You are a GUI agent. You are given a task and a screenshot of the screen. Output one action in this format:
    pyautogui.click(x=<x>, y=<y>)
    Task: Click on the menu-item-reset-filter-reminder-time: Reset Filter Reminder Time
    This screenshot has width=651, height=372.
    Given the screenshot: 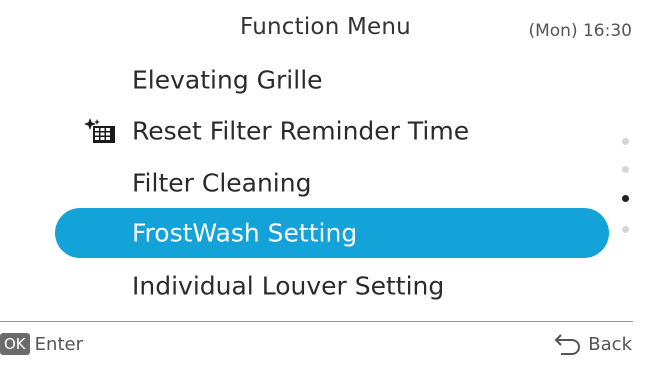 What is the action you would take?
    pyautogui.click(x=332, y=131)
    